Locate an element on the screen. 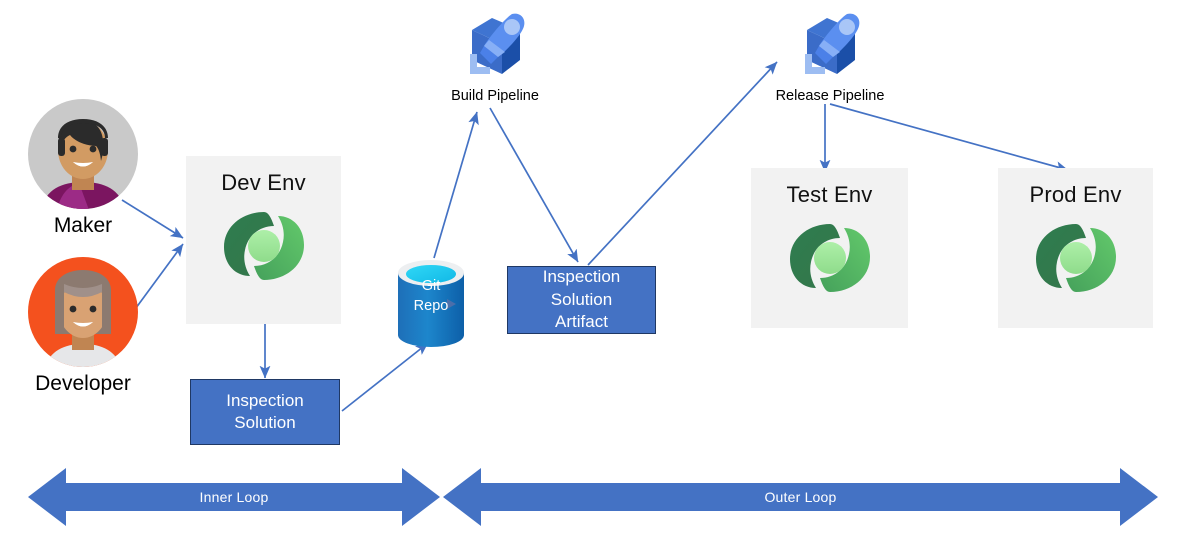 Image resolution: width=1192 pixels, height=546 pixels. persona-maker: Maker is located at coordinates (83, 168).